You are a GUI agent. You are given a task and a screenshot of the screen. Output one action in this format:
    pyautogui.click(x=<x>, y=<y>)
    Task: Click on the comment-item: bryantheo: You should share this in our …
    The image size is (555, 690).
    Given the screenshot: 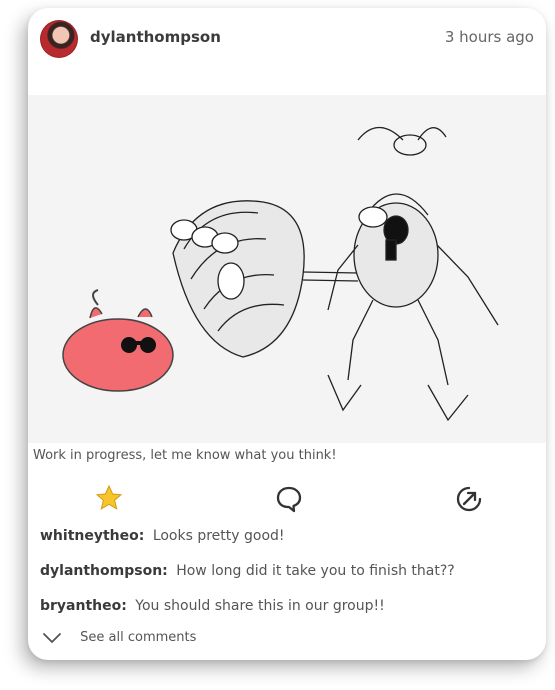 What is the action you would take?
    pyautogui.click(x=287, y=613)
    